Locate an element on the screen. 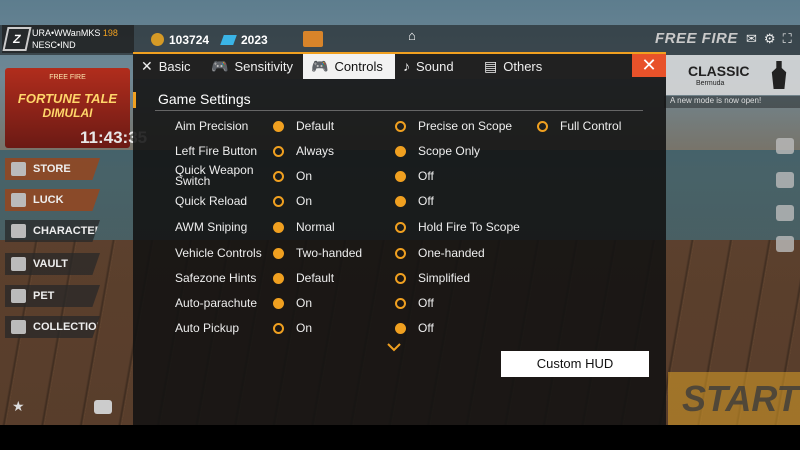 The width and height of the screenshot is (800, 450). tab-sound: ♪ Sound is located at coordinates (439, 66).